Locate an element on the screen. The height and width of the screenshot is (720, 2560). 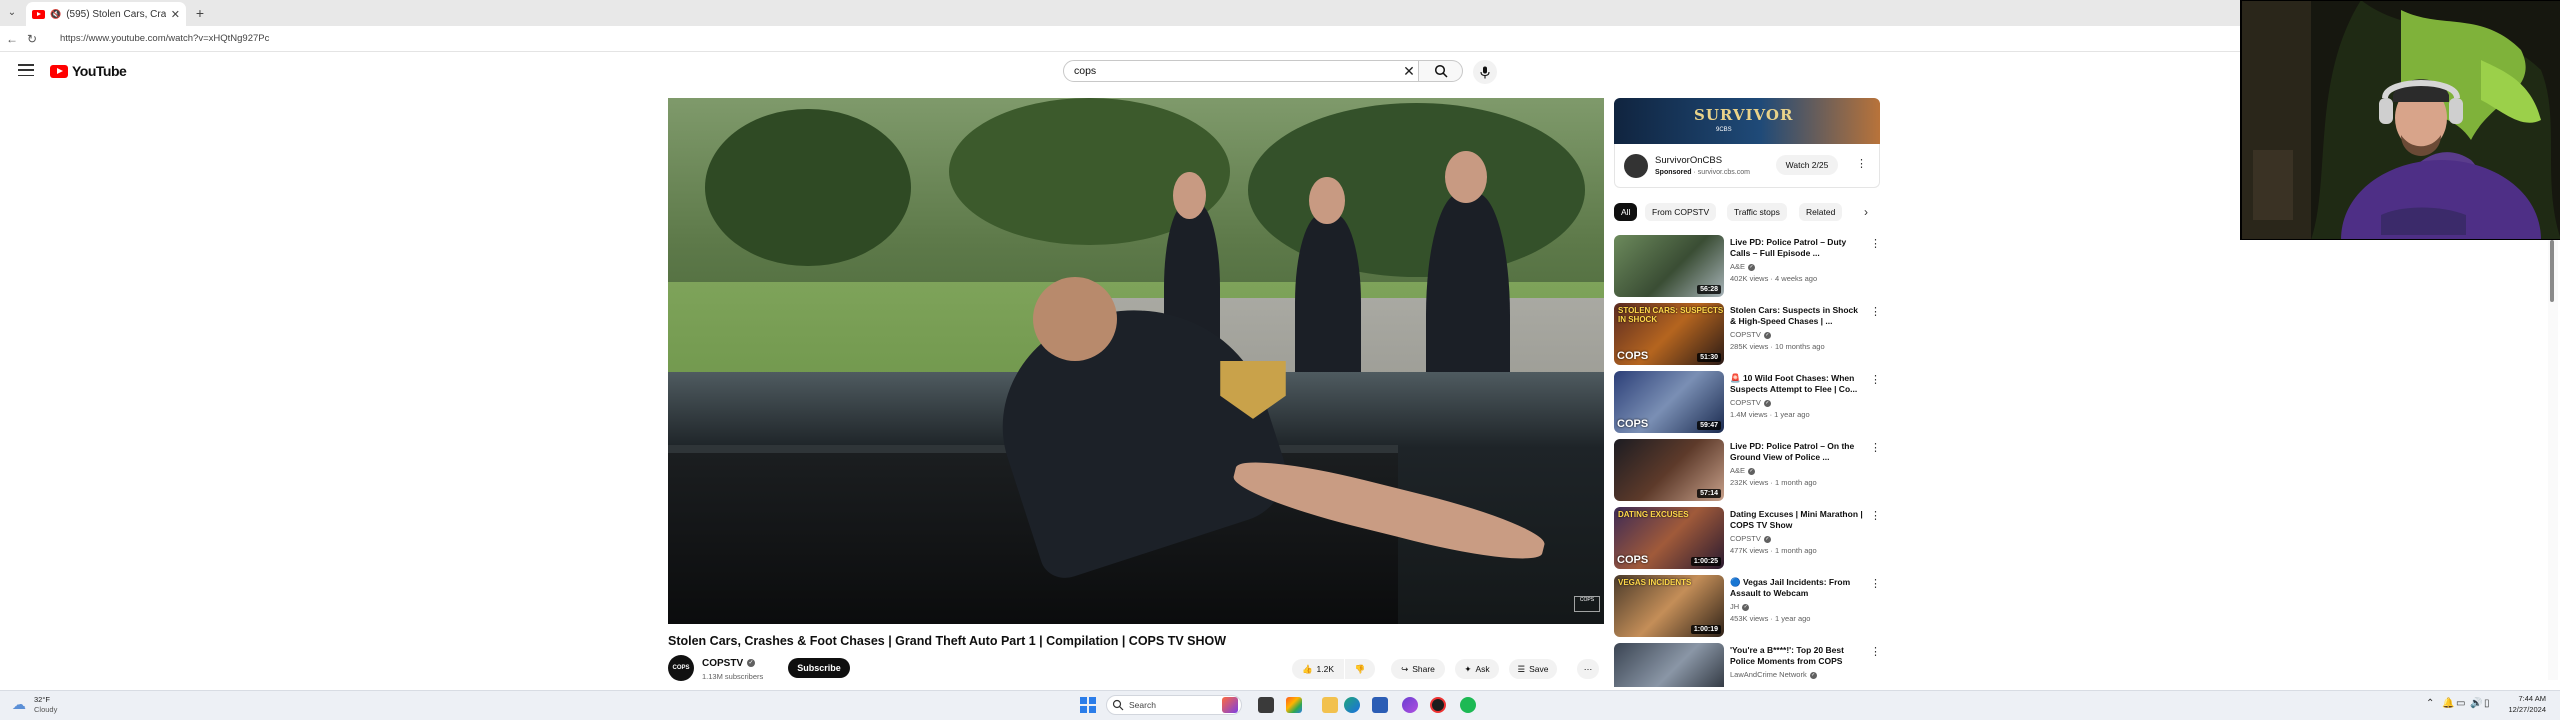
tab-muted-speaker-icon: 🔇 is located at coordinates (55, 14).